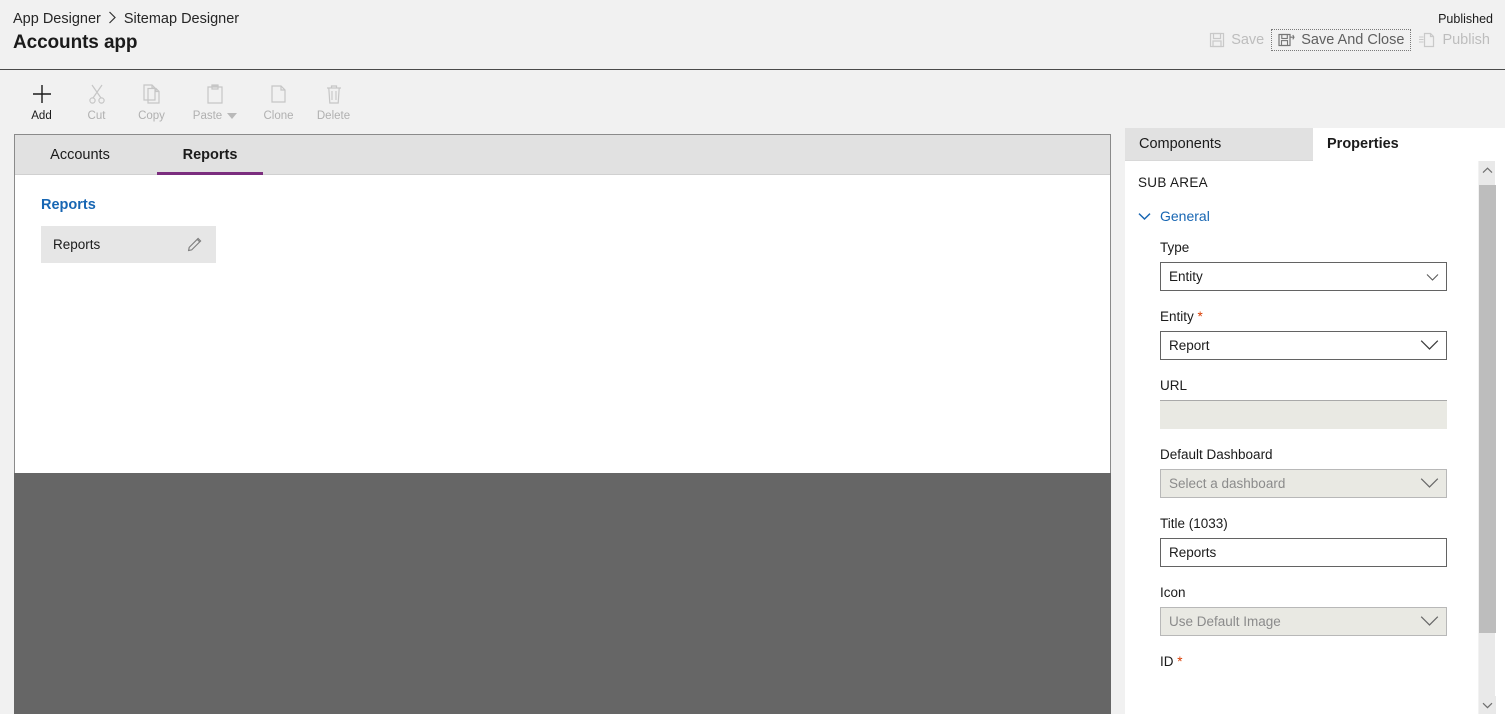  Describe the element at coordinates (1465, 19) in the screenshot. I see `published-status: Published` at that location.